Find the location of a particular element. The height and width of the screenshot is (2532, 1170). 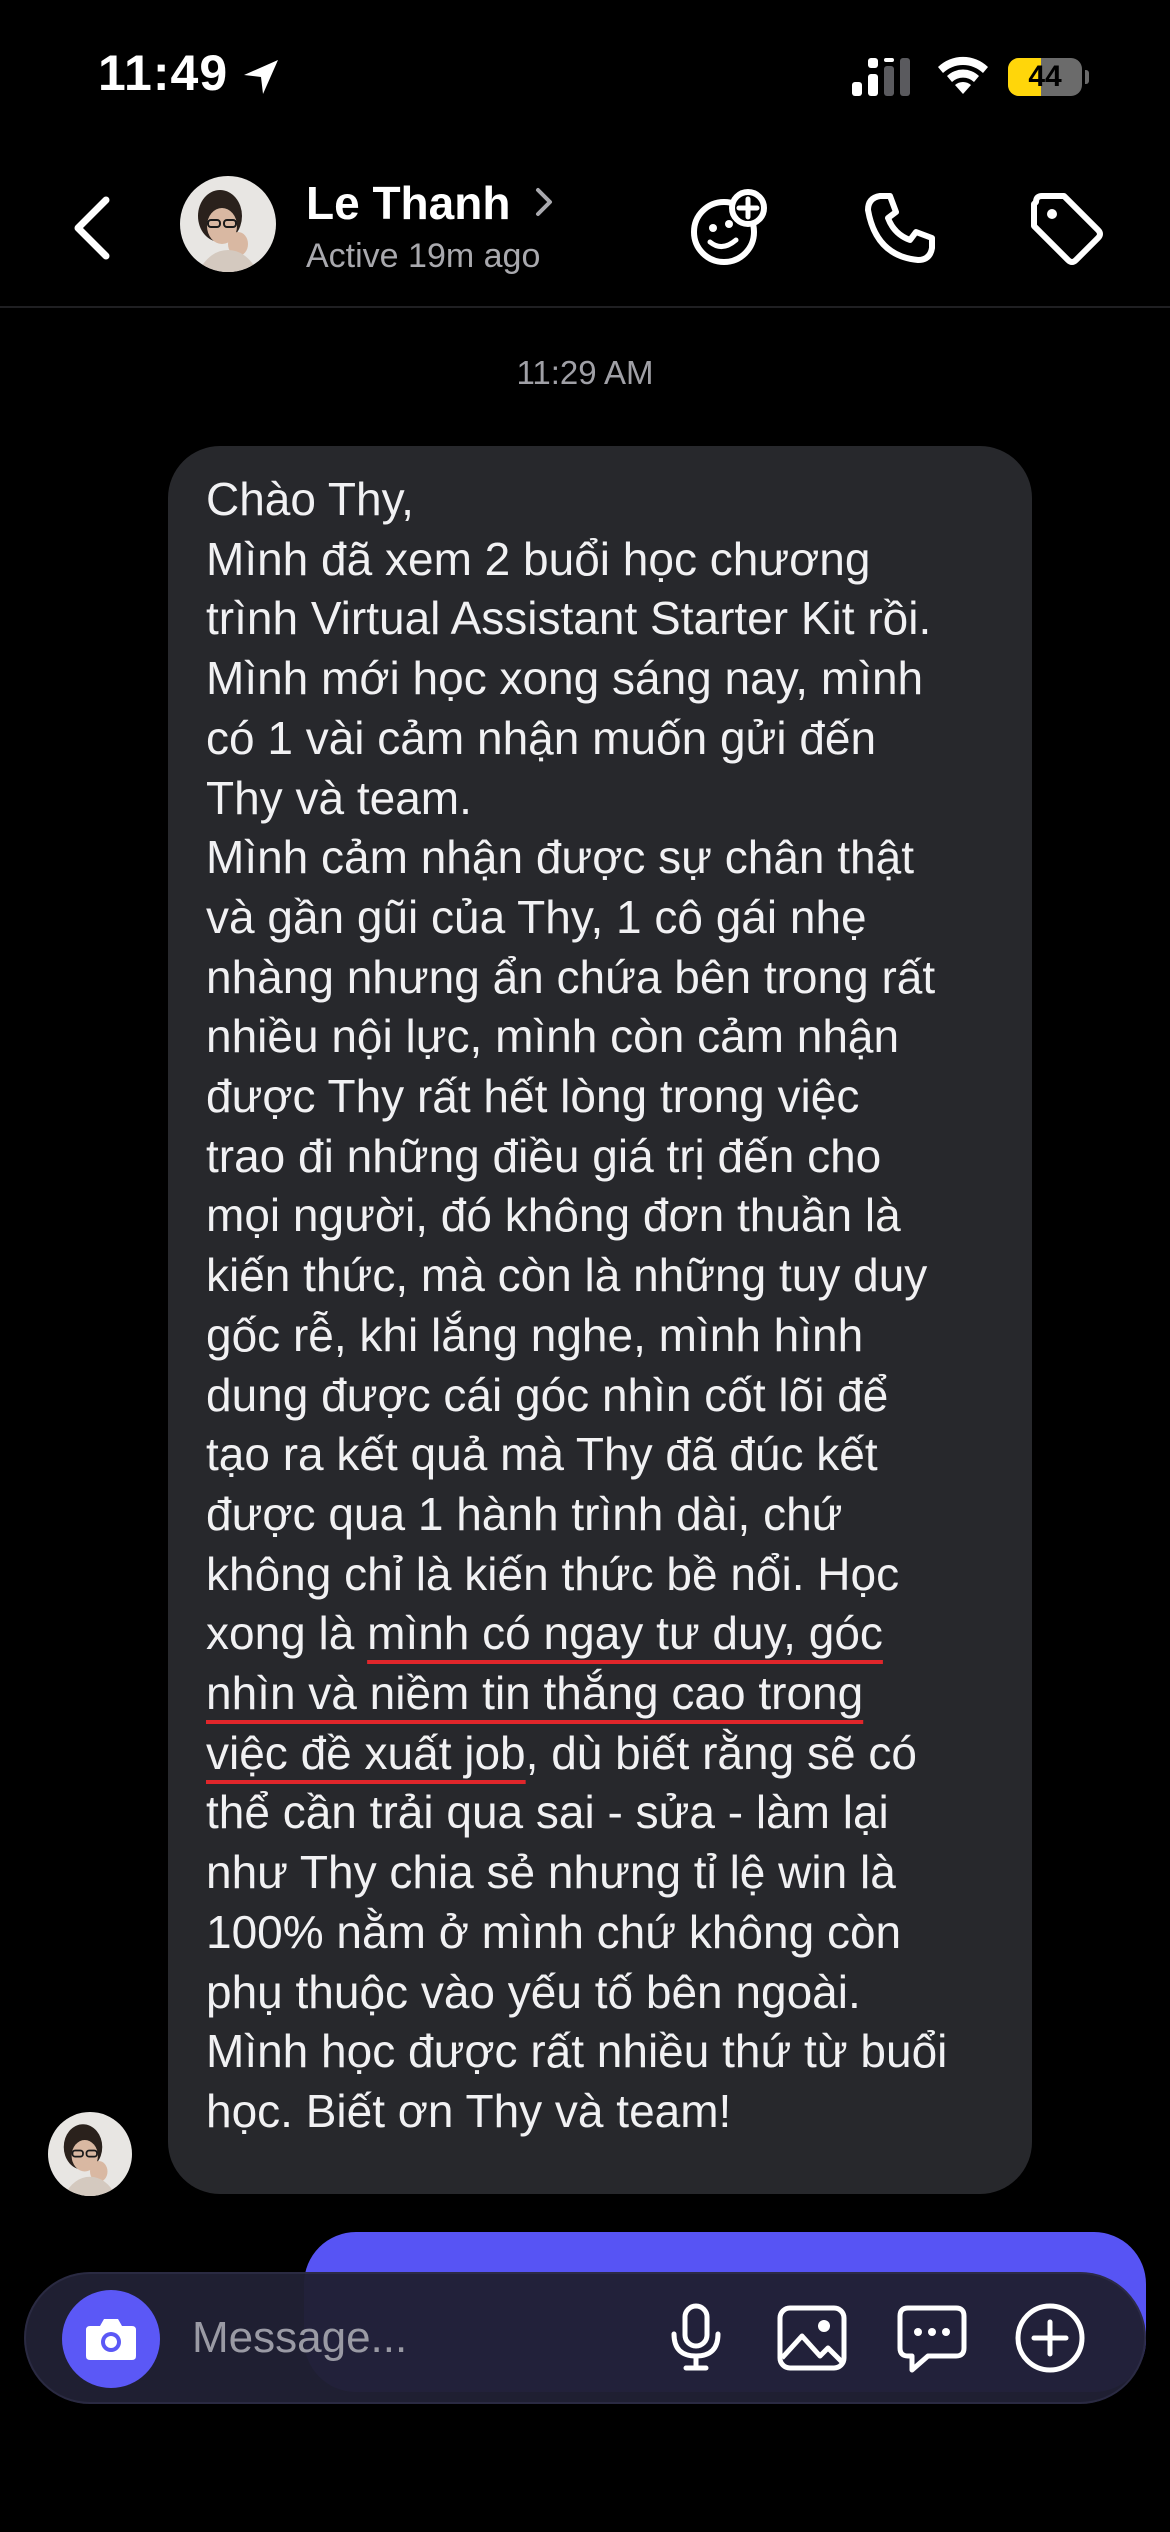

tag-icon is located at coordinates (1067, 229).